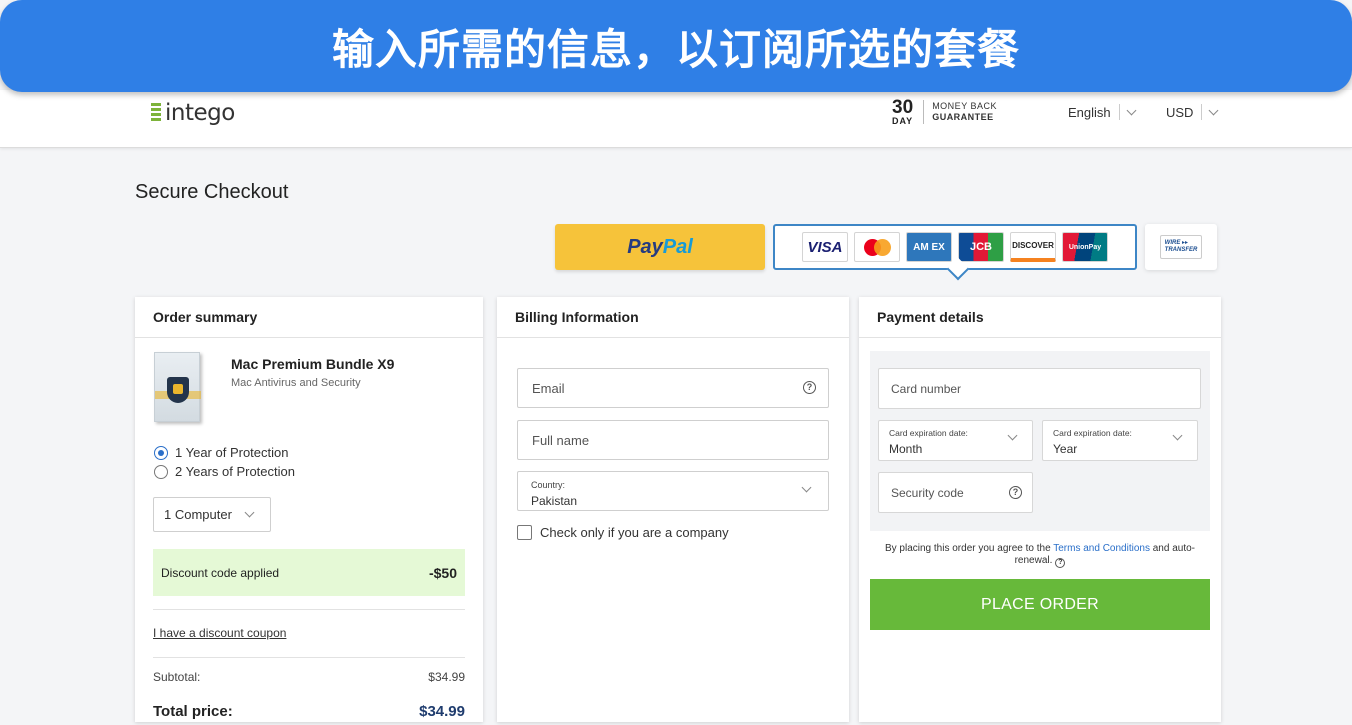  What do you see at coordinates (219, 633) in the screenshot?
I see `discount-coupon-link: I have a discount coupon` at bounding box center [219, 633].